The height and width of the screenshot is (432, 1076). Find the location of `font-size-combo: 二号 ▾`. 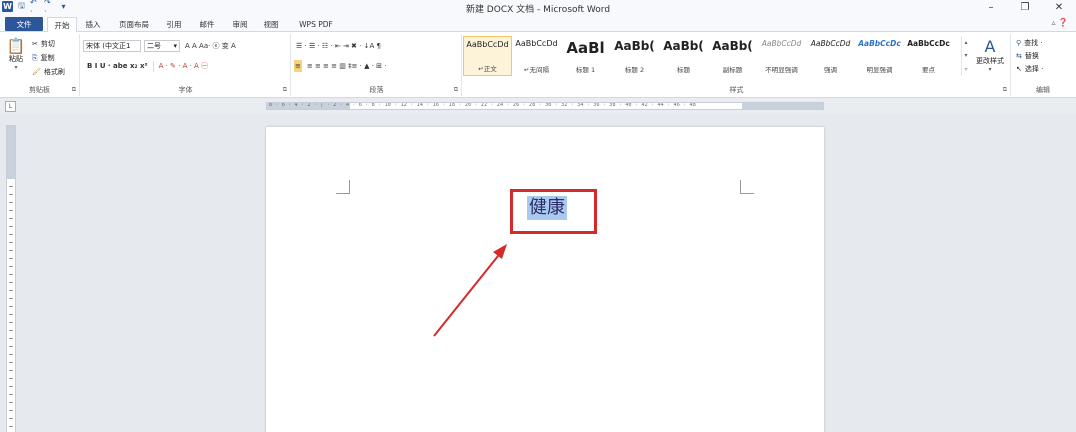

font-size-combo: 二号 ▾ is located at coordinates (162, 46).